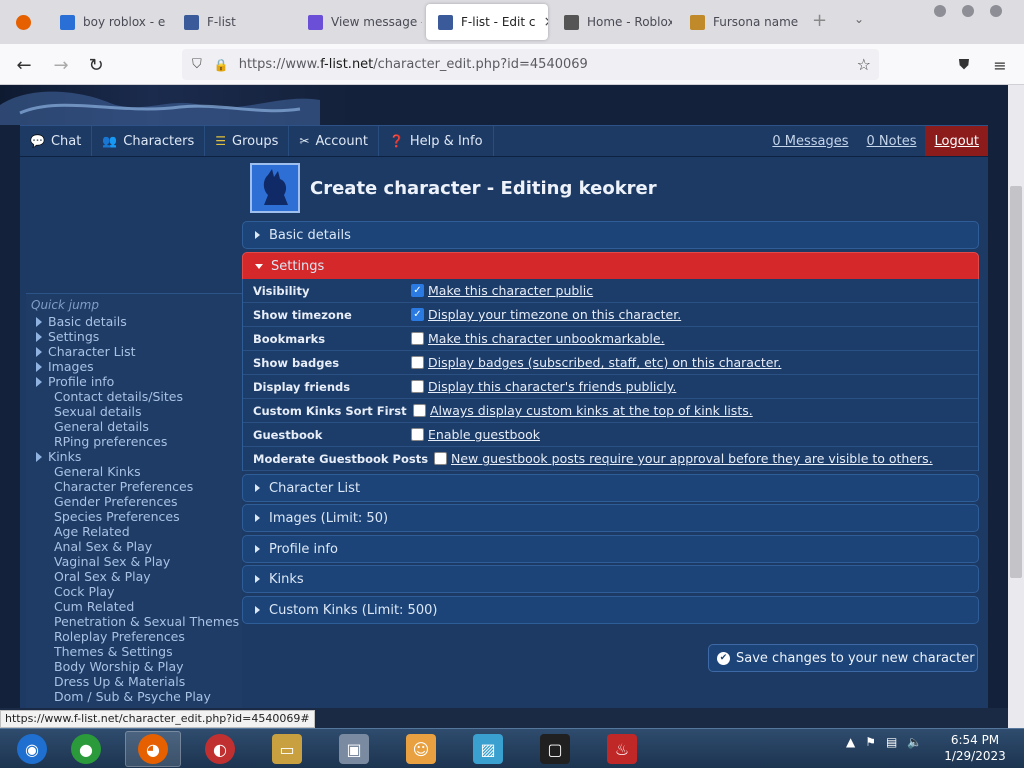 Image resolution: width=1024 pixels, height=768 pixels. I want to click on back-button: ←, so click(24, 65).